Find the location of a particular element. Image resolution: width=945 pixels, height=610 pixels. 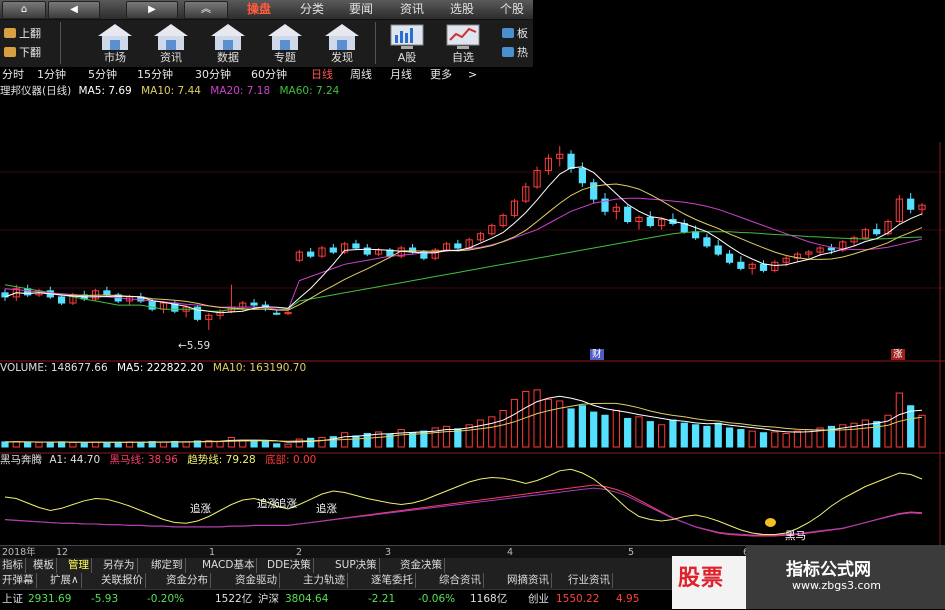

tool-hot: 热 is located at coordinates (516, 53).